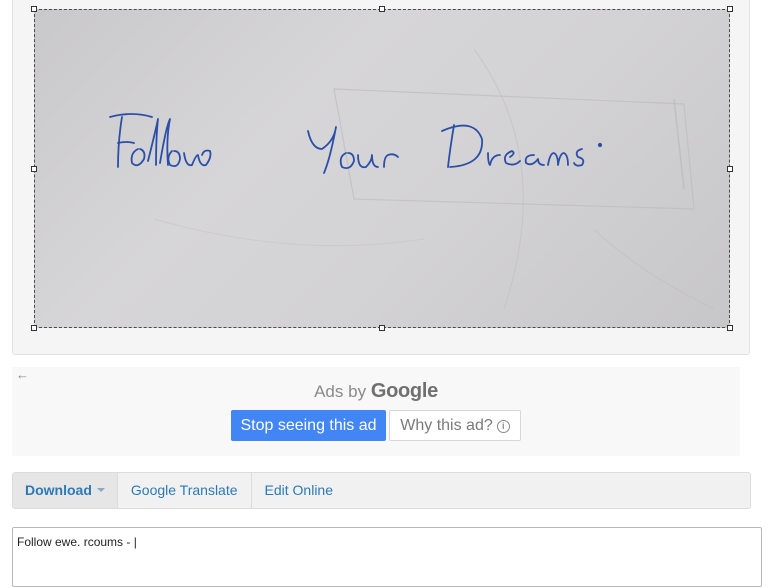  Describe the element at coordinates (404, 391) in the screenshot. I see `google-logo: Google` at that location.